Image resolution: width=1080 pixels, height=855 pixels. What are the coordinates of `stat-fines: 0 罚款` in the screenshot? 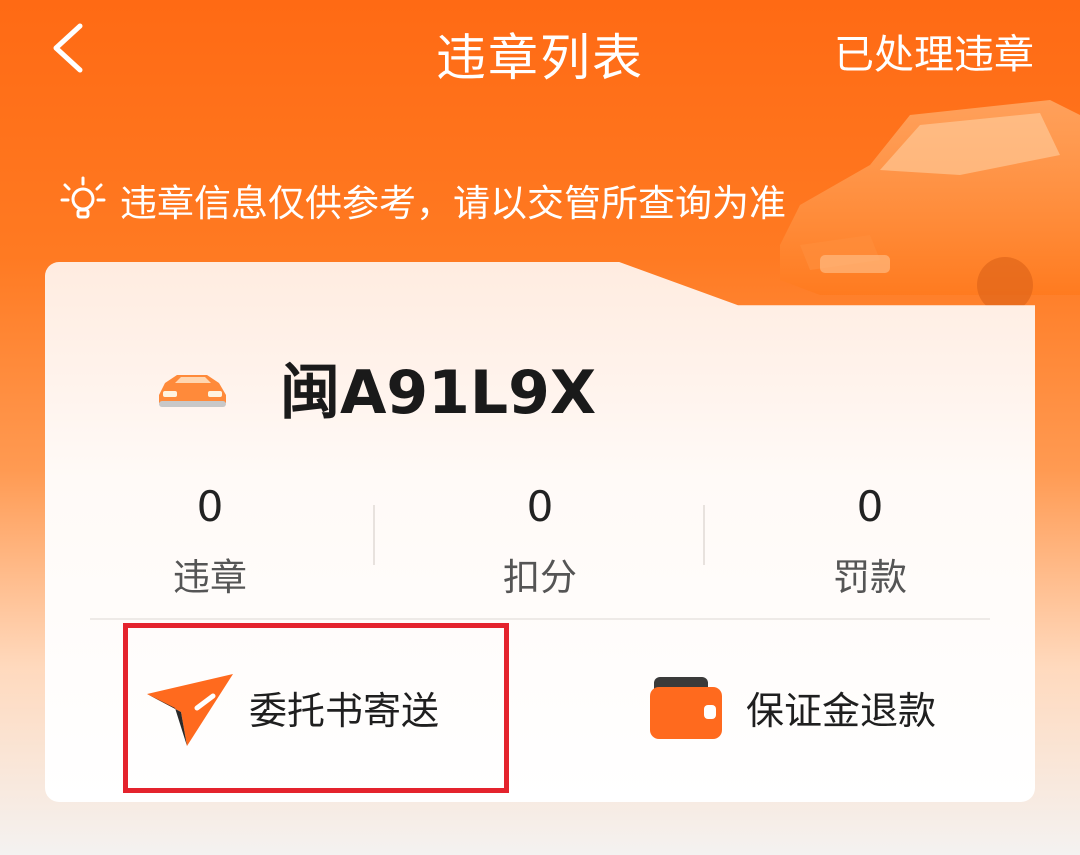 It's located at (870, 541).